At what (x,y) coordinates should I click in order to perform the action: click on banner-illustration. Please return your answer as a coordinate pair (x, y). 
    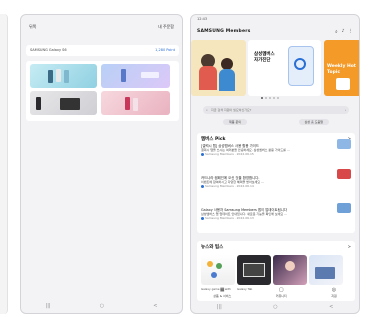
    Looking at the image, I should click on (218, 68).